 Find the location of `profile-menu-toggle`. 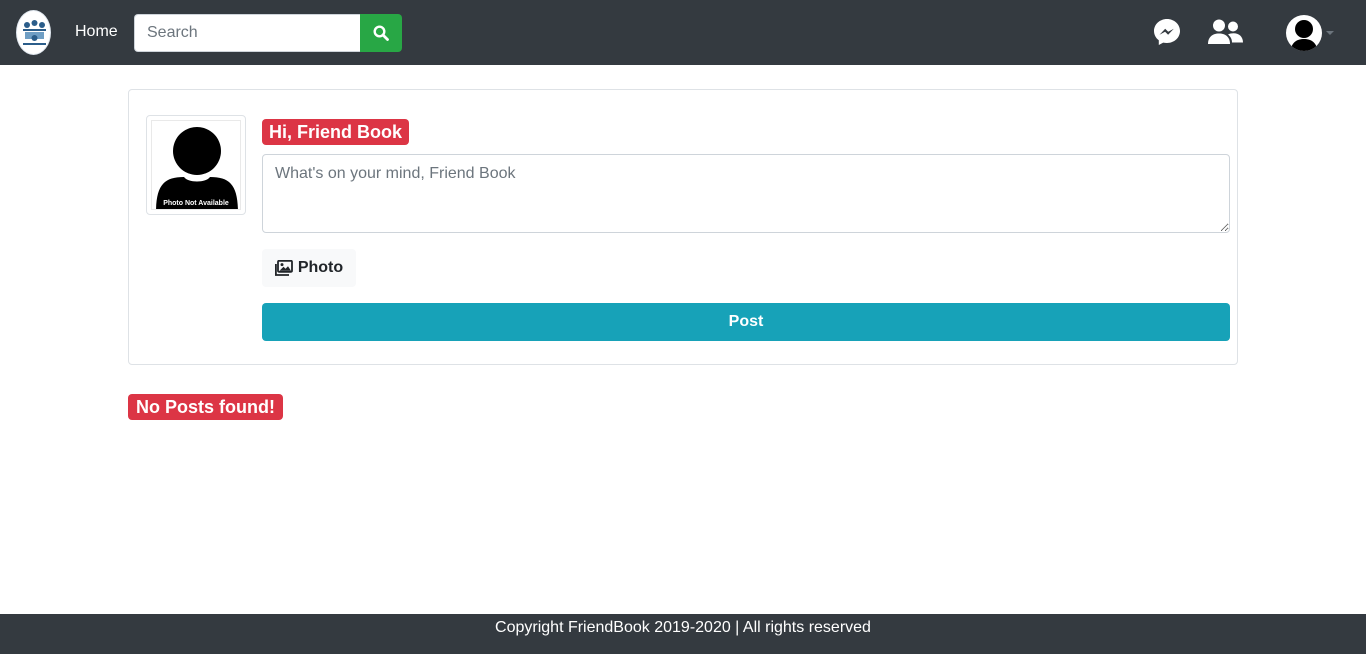

profile-menu-toggle is located at coordinates (1310, 33).